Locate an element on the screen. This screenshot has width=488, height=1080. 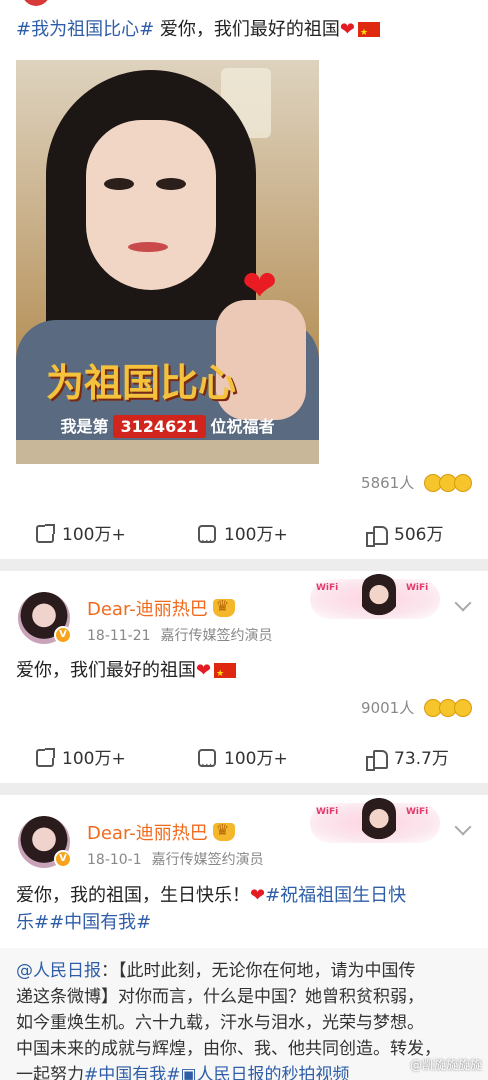
mention-link: @人民日报 is located at coordinates (58, 971).